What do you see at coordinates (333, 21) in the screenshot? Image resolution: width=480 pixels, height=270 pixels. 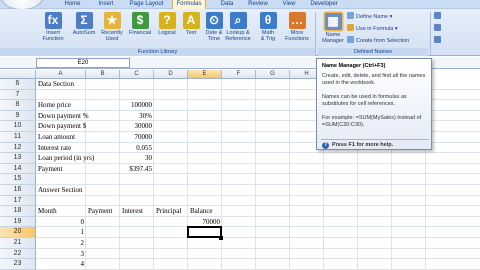 I see `name-manager-icon: ▦` at bounding box center [333, 21].